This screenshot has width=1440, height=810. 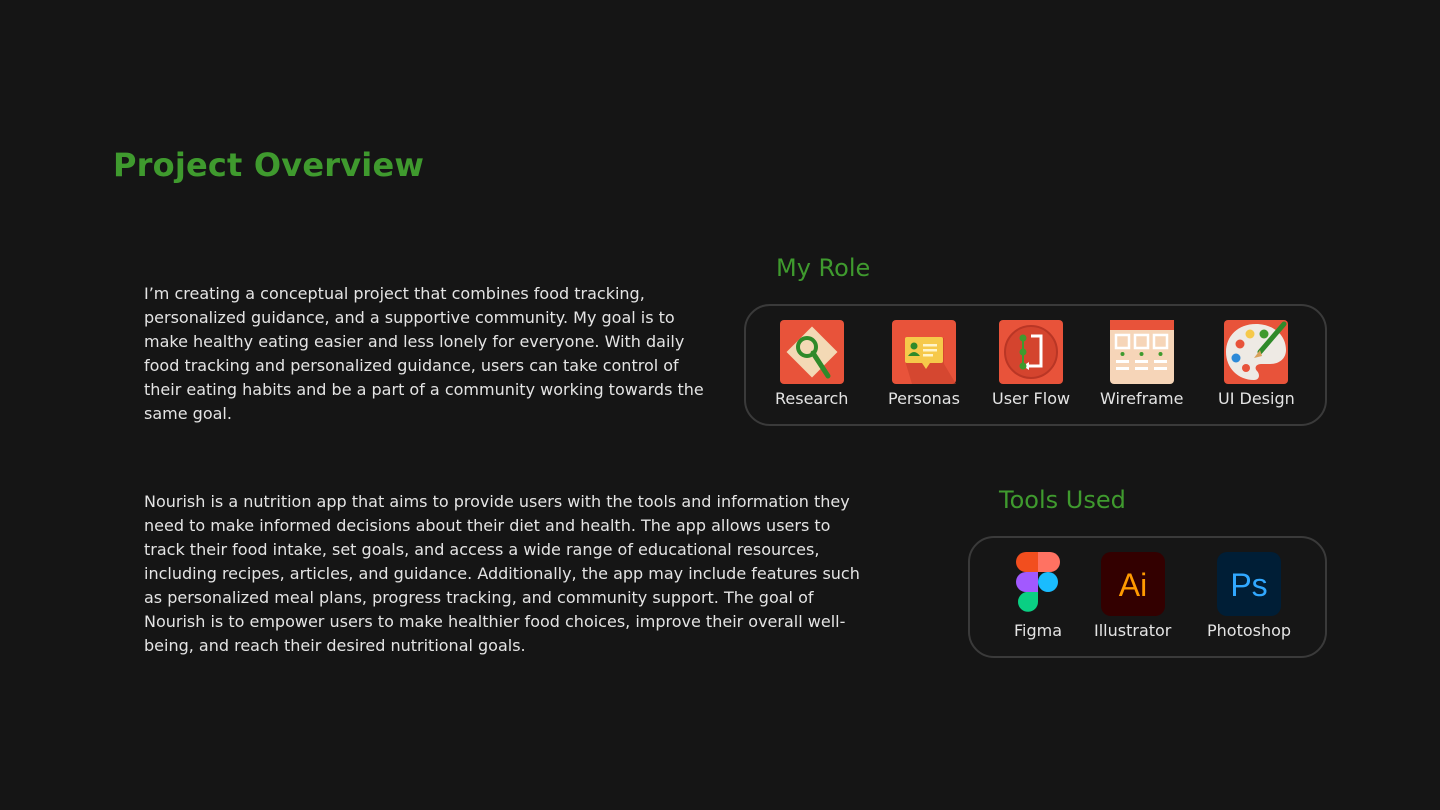 What do you see at coordinates (1038, 630) in the screenshot?
I see `tool-label-figma: Figma` at bounding box center [1038, 630].